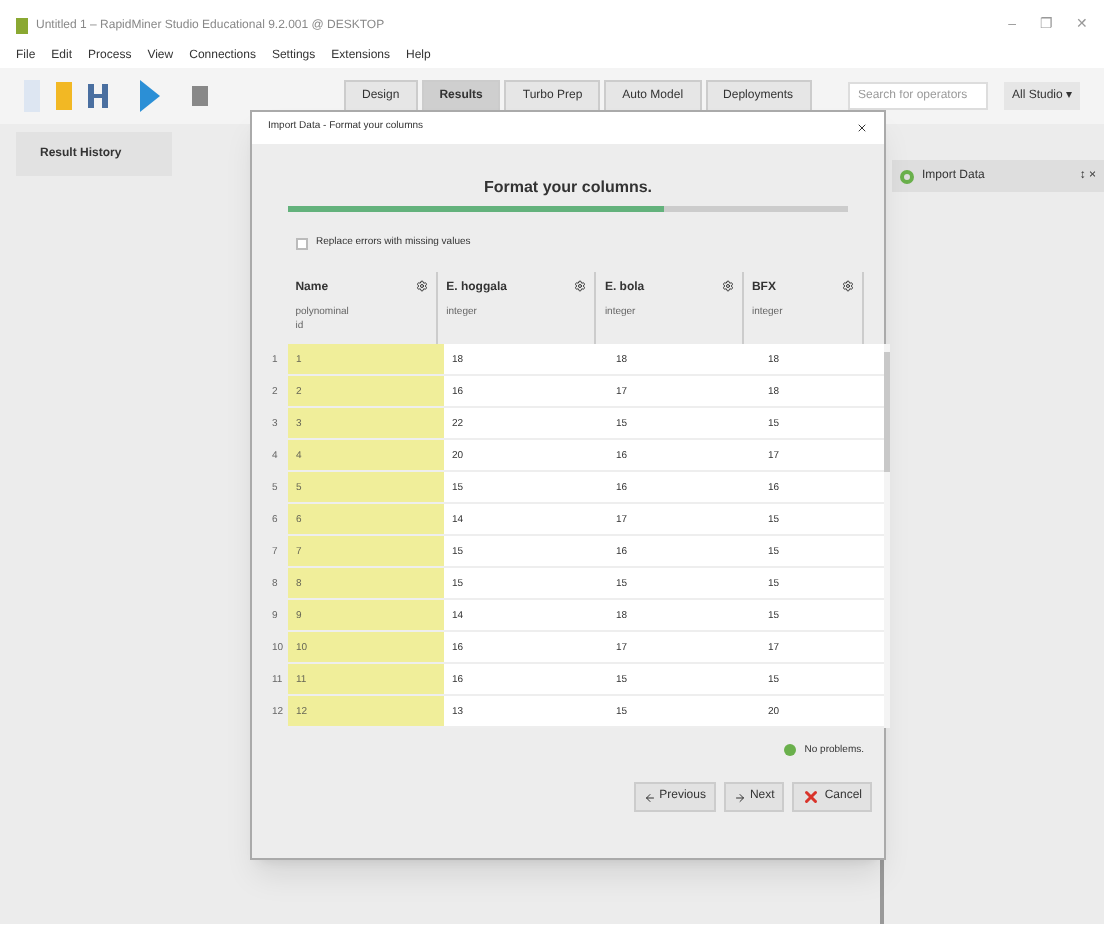 This screenshot has width=1104, height=952. What do you see at coordinates (302, 243) in the screenshot?
I see `checkbox` at bounding box center [302, 243].